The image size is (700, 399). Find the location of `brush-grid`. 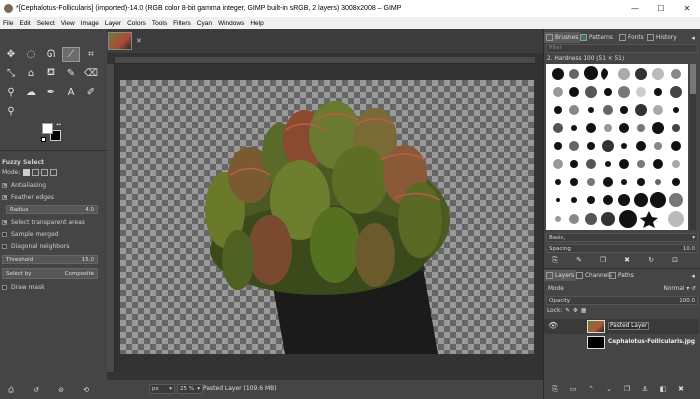

brush-grid is located at coordinates (617, 147).